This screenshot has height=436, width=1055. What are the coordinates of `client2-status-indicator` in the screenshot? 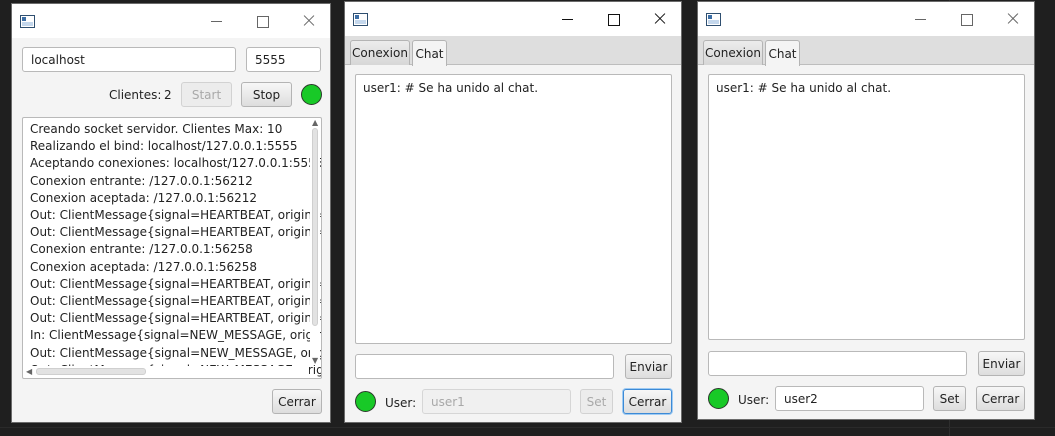 It's located at (718, 398).